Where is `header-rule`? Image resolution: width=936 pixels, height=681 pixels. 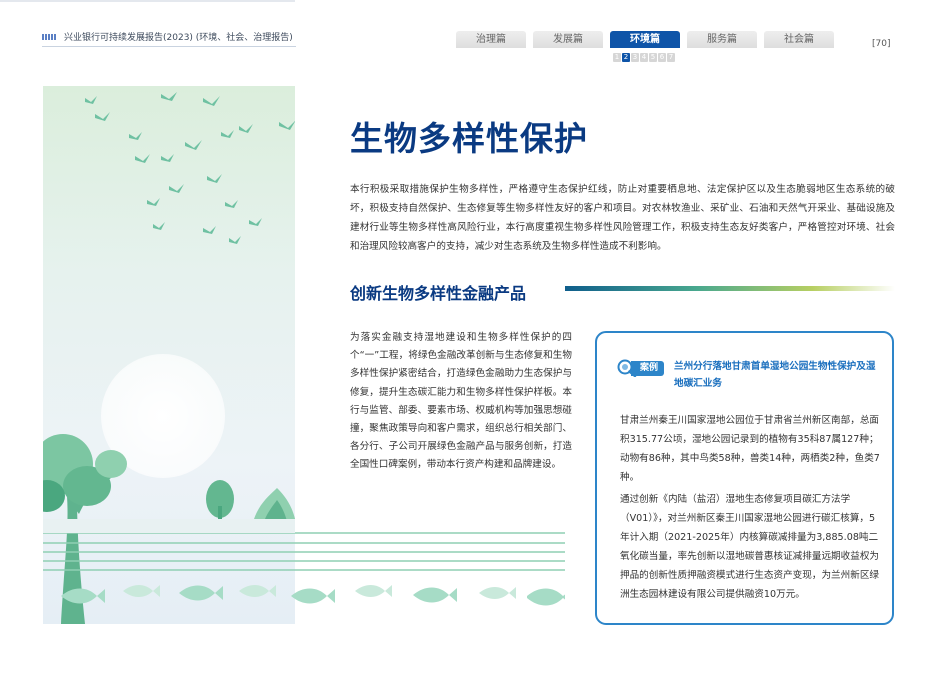 header-rule is located at coordinates (169, 46).